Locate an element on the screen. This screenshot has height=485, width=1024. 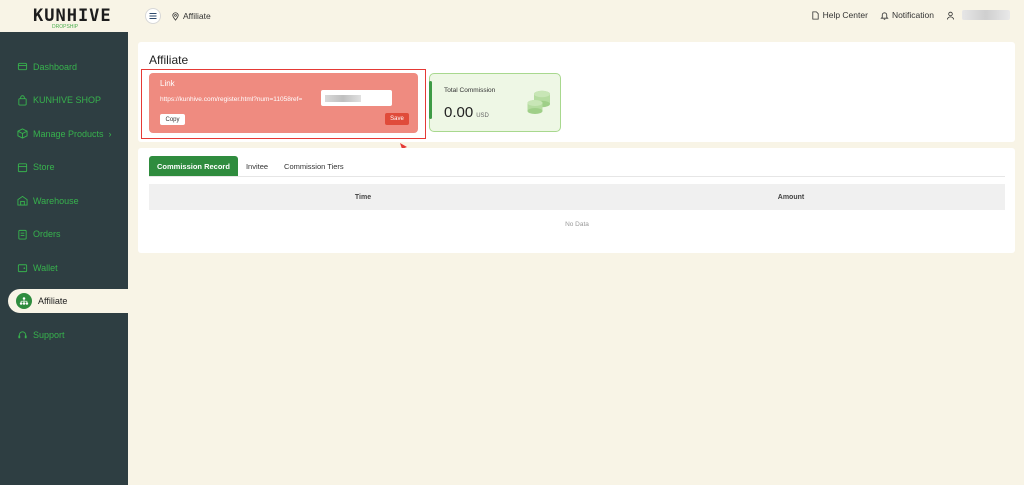
copy-button: Copy is located at coordinates (172, 119).